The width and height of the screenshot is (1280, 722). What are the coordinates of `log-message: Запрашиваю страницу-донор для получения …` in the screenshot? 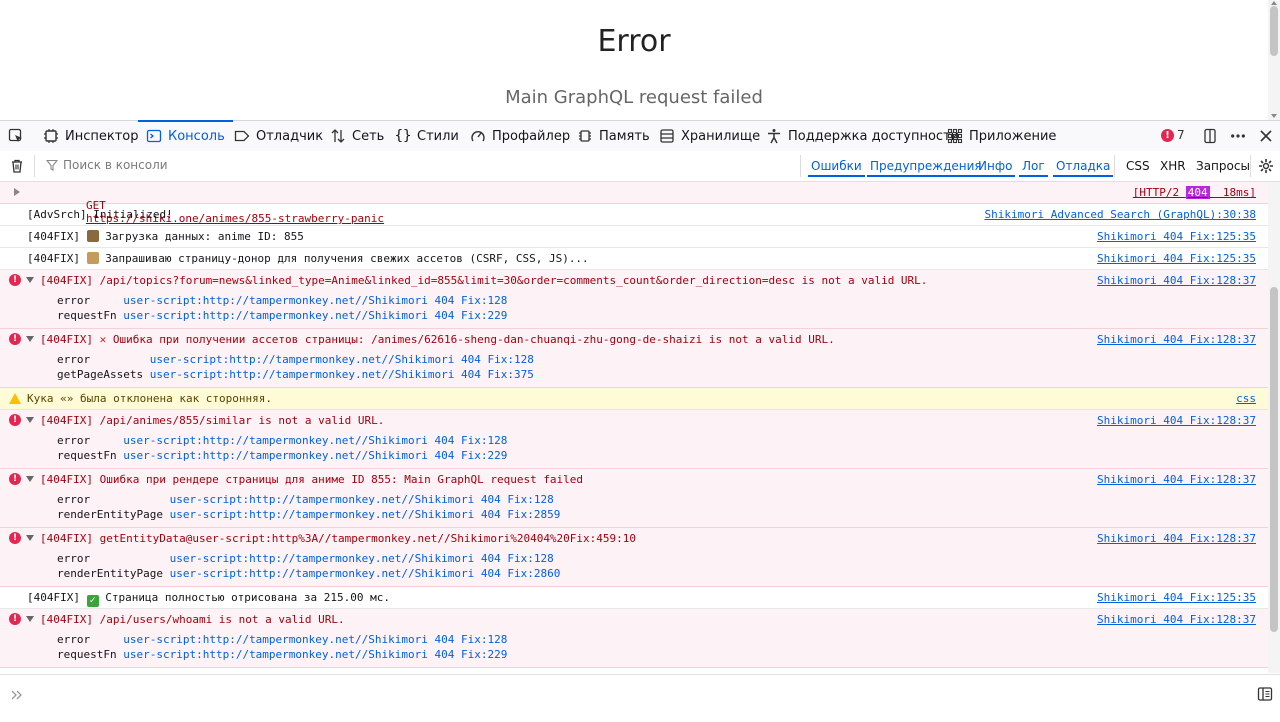 It's located at (347, 258).